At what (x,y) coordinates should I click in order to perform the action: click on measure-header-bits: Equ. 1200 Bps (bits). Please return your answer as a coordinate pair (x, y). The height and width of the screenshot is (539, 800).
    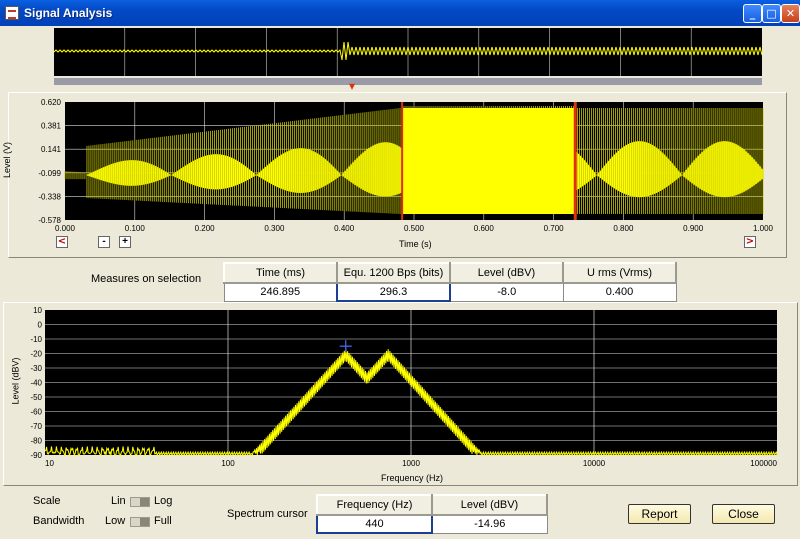
    Looking at the image, I should click on (393, 273).